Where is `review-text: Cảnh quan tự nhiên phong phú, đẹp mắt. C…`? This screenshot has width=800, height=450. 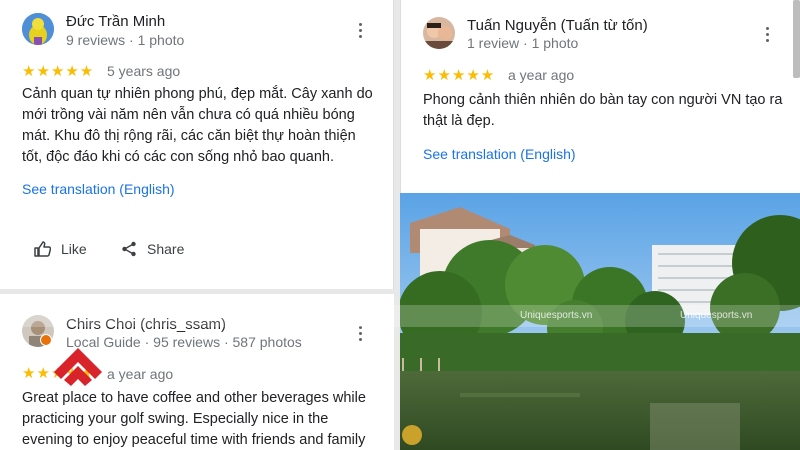 review-text: Cảnh quan tự nhiên phong phú, đẹp mắt. C… is located at coordinates (197, 125).